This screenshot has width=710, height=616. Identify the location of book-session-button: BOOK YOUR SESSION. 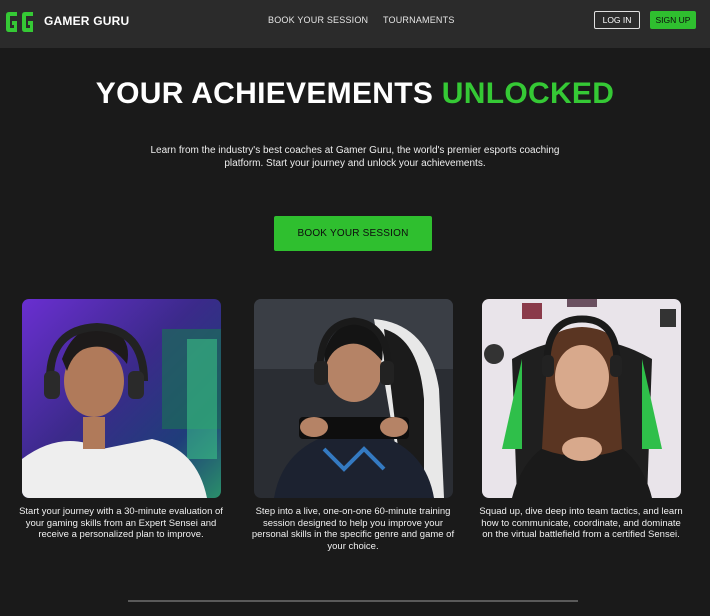
(353, 233).